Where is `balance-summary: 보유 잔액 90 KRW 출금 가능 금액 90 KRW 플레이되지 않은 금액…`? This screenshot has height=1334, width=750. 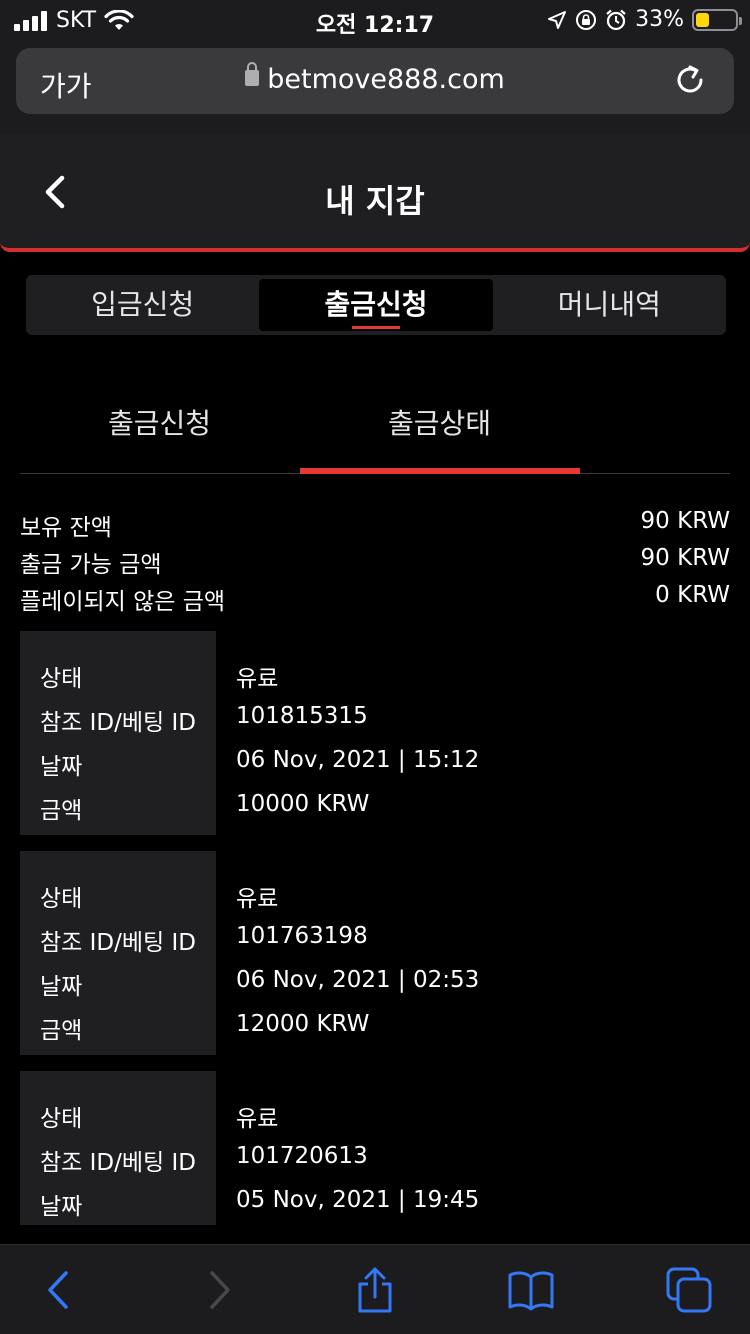 balance-summary: 보유 잔액 90 KRW 출금 가능 금액 90 KRW 플레이되지 않은 금액… is located at coordinates (375, 563).